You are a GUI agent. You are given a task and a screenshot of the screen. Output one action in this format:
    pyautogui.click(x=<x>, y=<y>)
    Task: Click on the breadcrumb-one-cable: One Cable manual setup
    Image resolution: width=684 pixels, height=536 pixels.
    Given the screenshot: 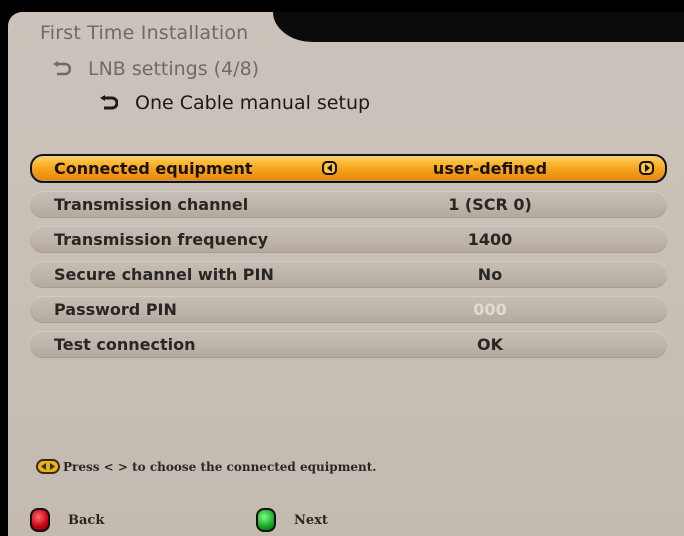 What is the action you would take?
    pyautogui.click(x=233, y=103)
    